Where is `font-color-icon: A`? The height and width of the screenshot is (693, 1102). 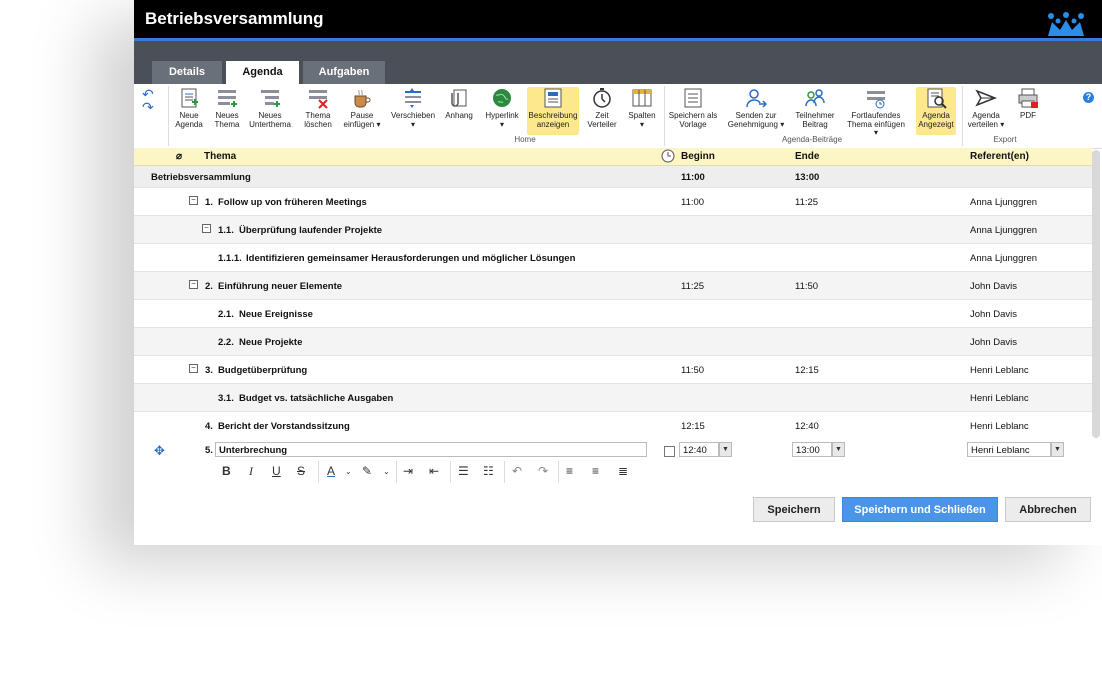
font-color-icon: A is located at coordinates (331, 471).